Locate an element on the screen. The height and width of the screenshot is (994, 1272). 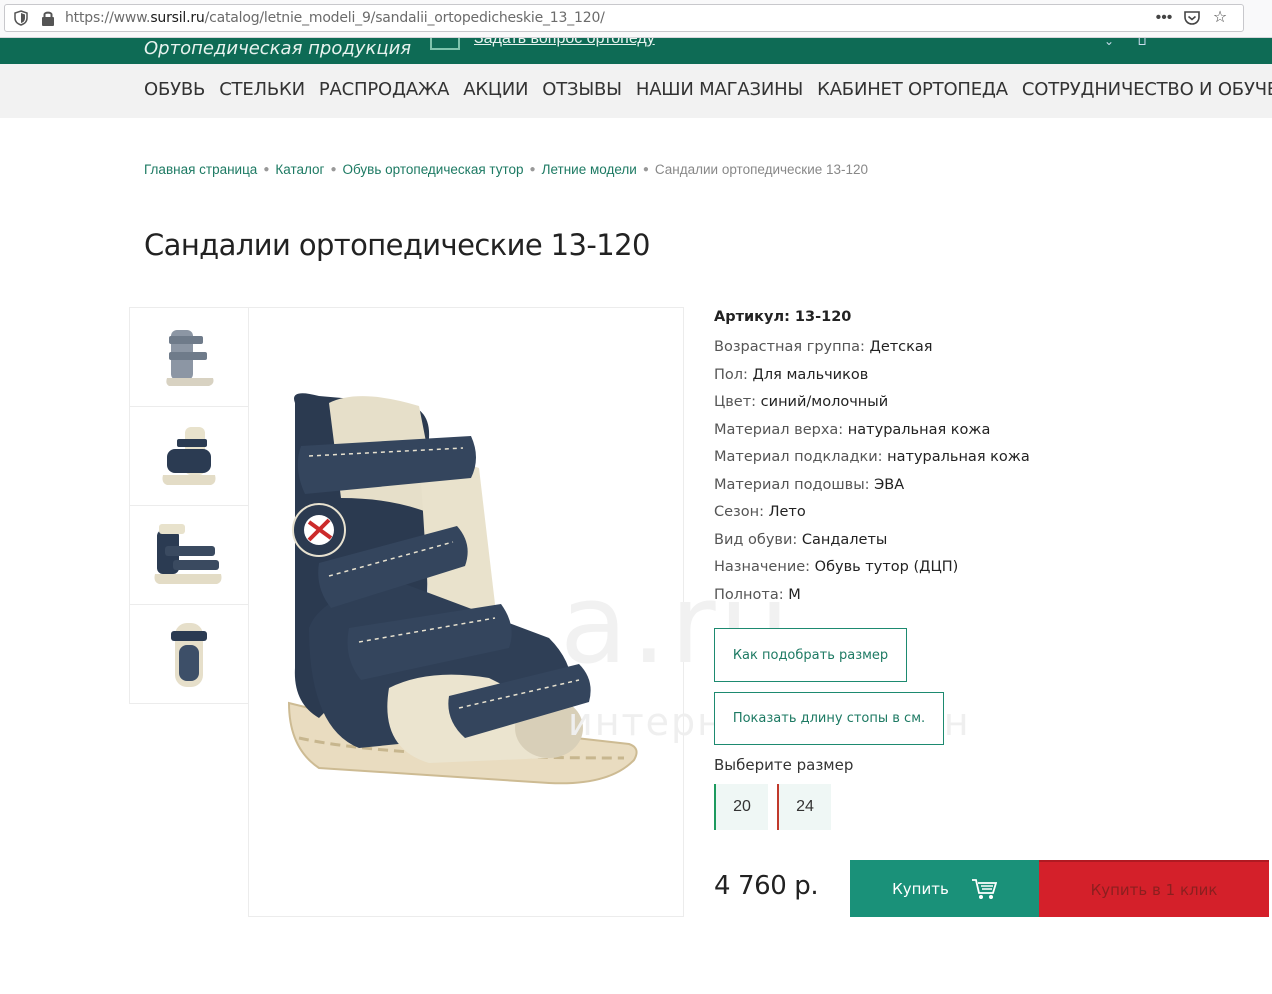
buy-button: Купить is located at coordinates (944, 888).